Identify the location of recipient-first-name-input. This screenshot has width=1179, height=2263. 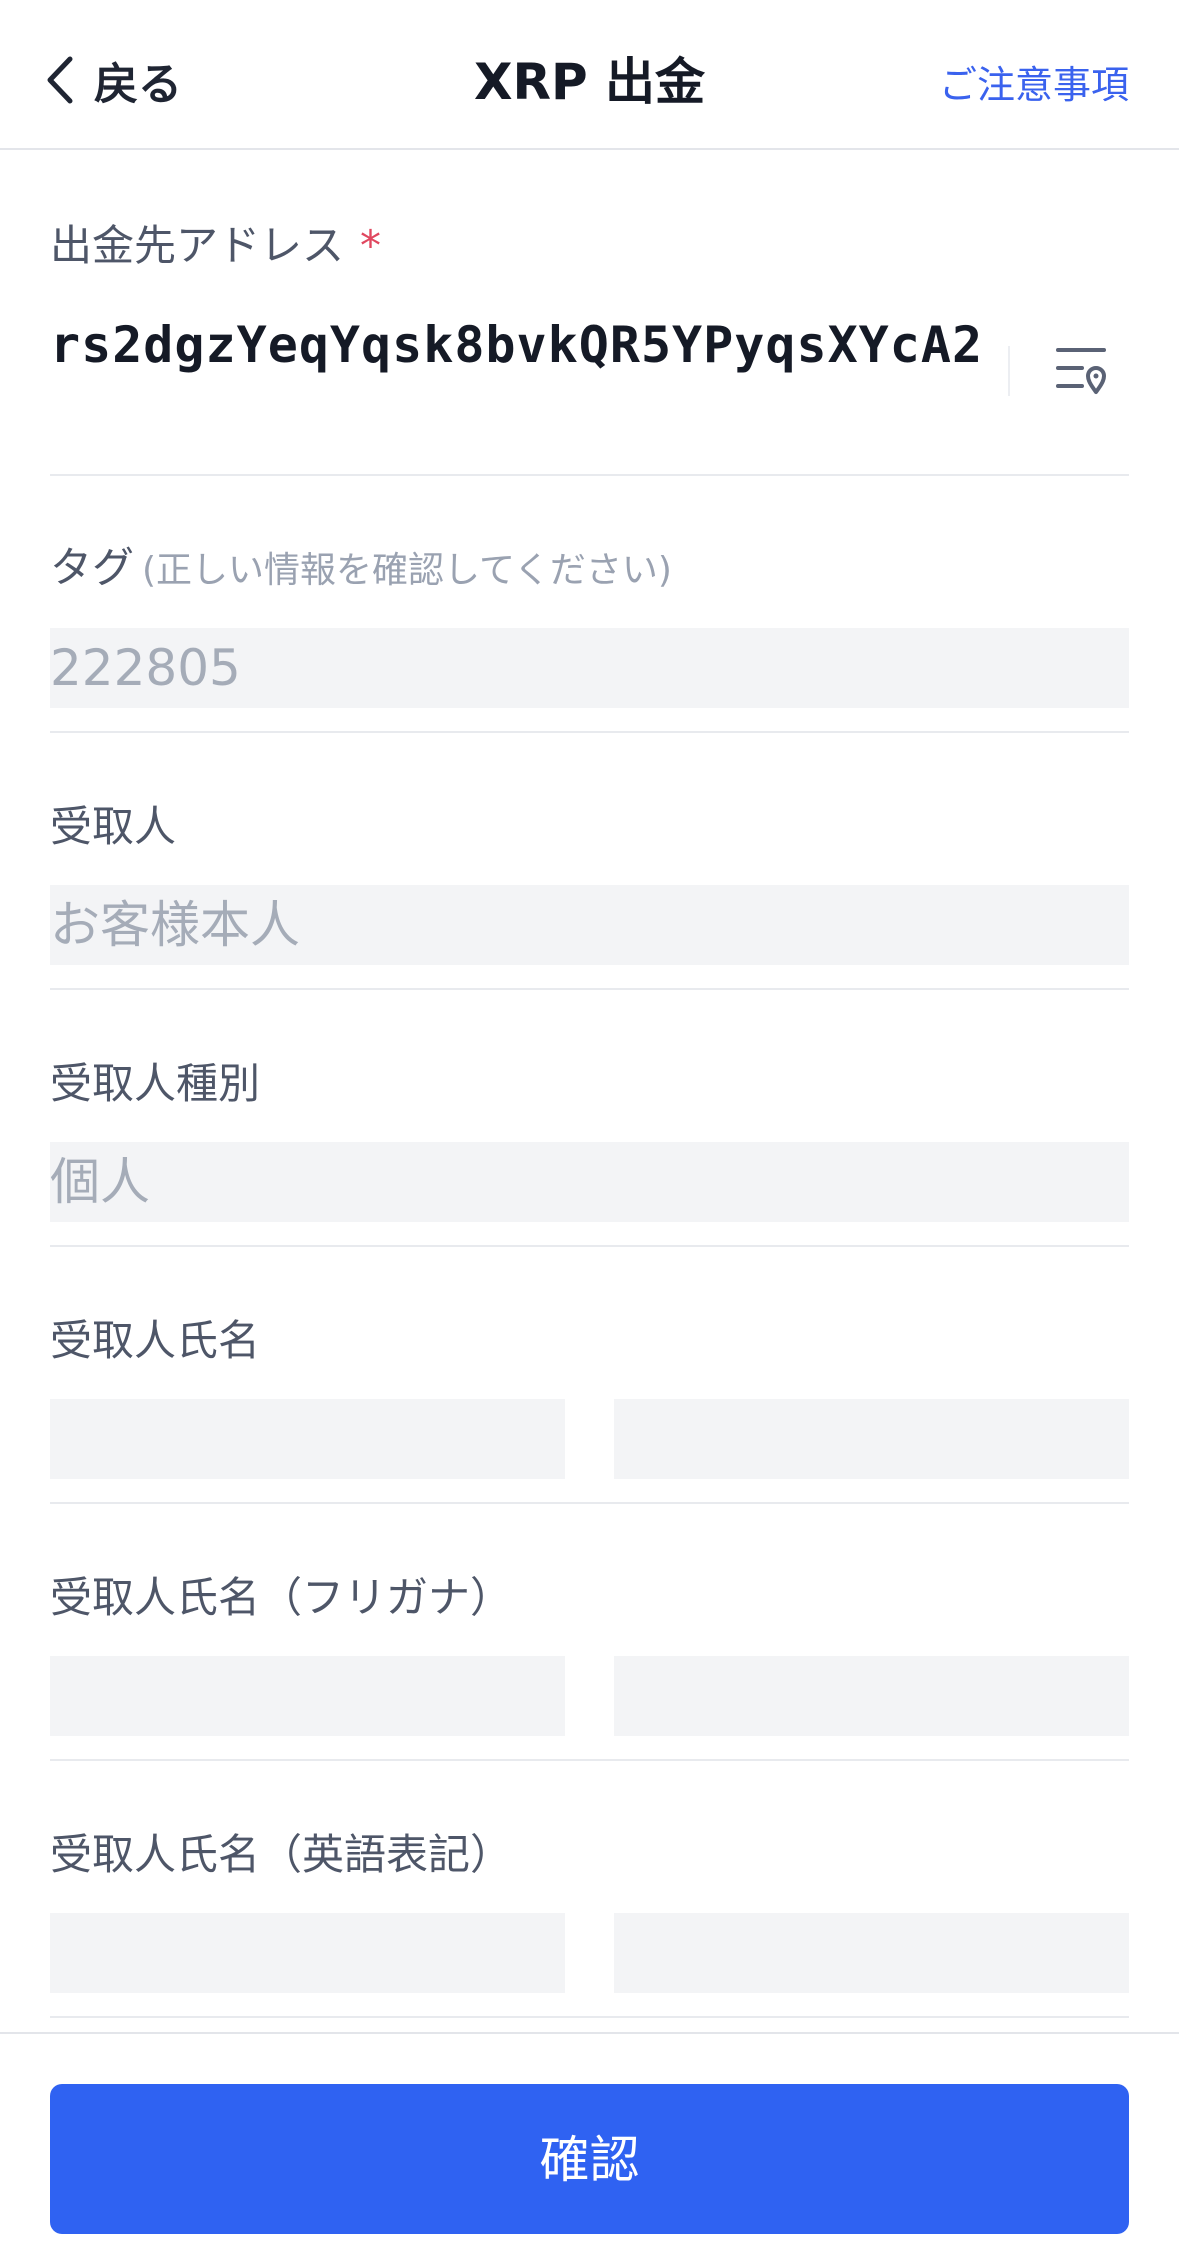
(871, 1439).